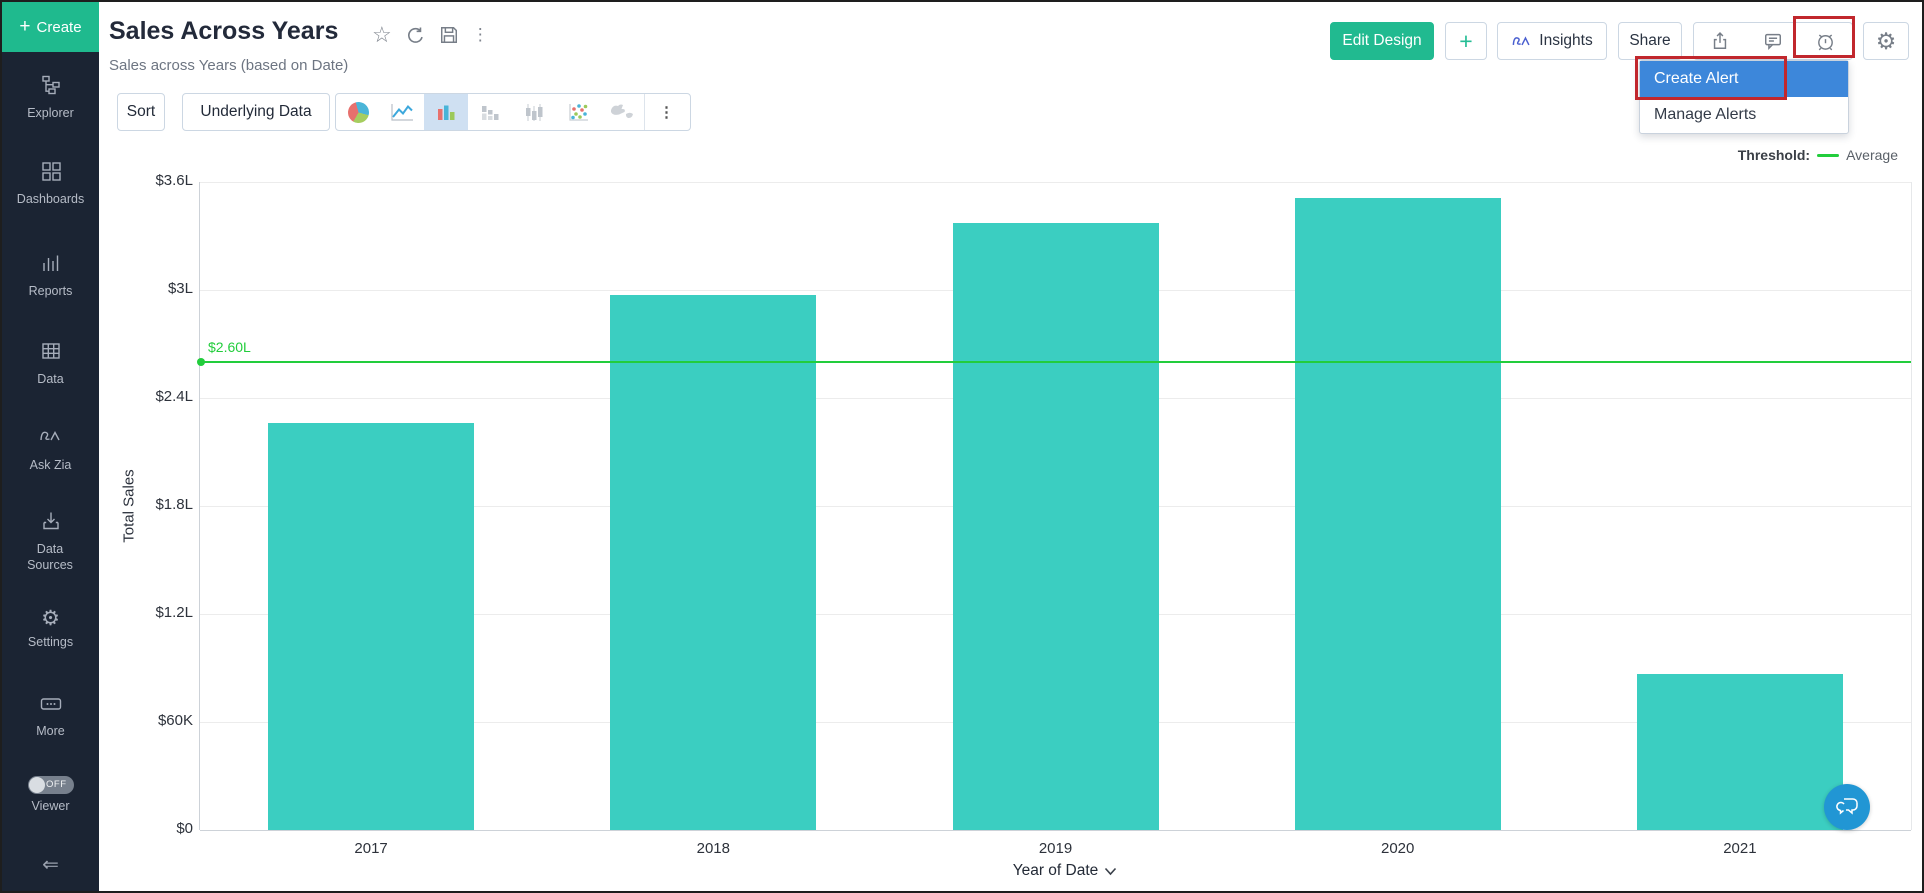  What do you see at coordinates (50, 642) in the screenshot?
I see `sidebar-item-label: Settings` at bounding box center [50, 642].